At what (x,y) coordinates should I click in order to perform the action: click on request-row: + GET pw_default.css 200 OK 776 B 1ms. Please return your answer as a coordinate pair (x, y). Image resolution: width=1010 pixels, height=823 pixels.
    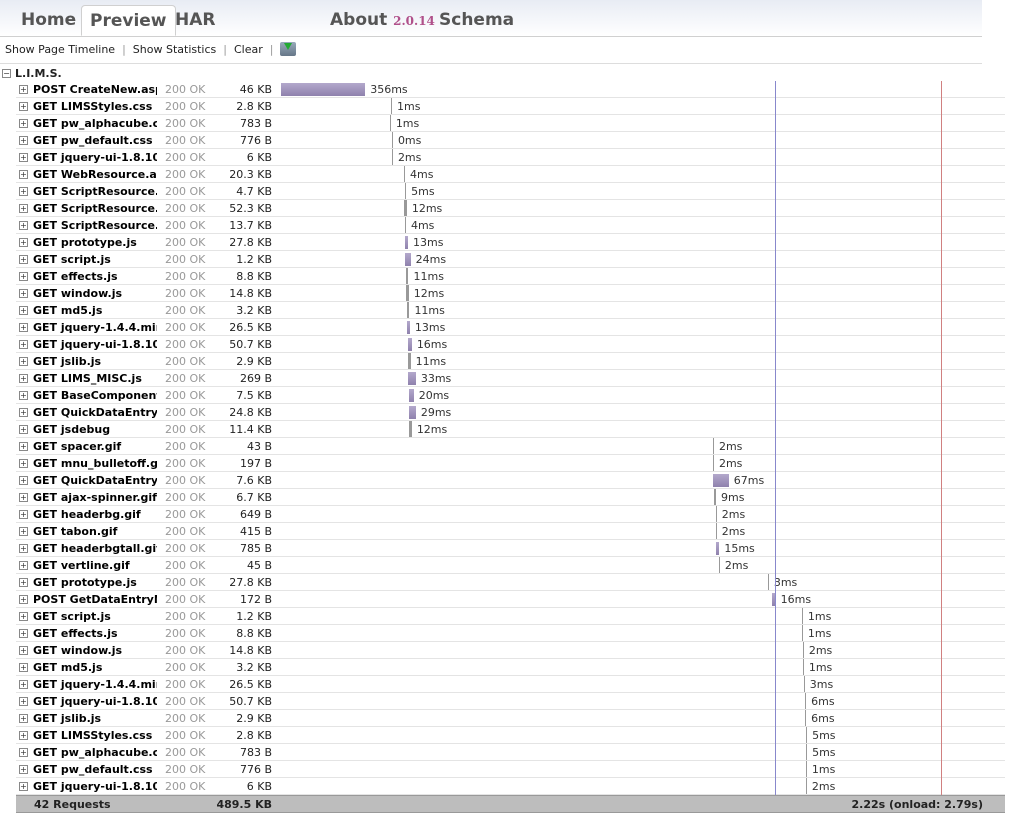
    Looking at the image, I should click on (510, 769).